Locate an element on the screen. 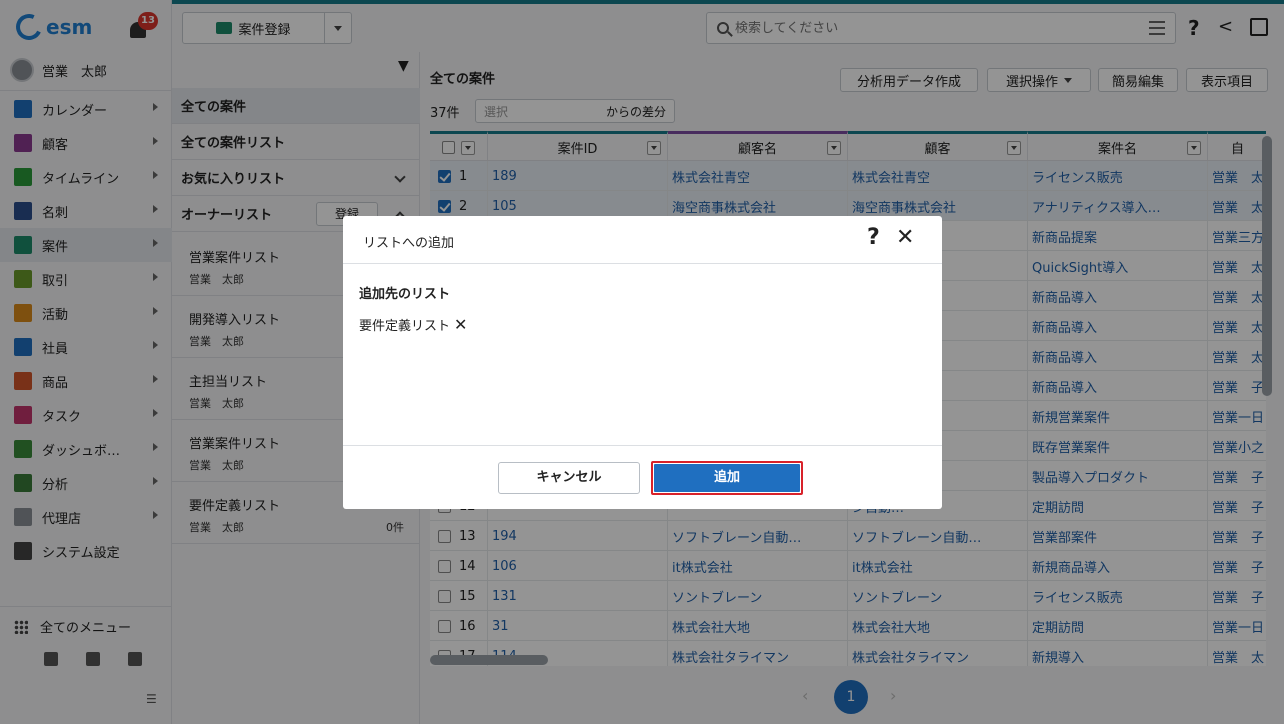 This screenshot has height=724, width=1284. dialog-footer-divider is located at coordinates (642, 445).